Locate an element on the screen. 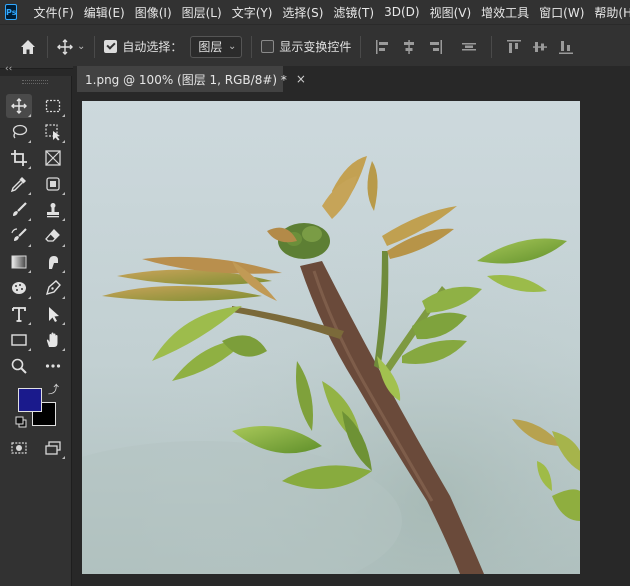  menu-file: 文件(F) is located at coordinates (53, 12).